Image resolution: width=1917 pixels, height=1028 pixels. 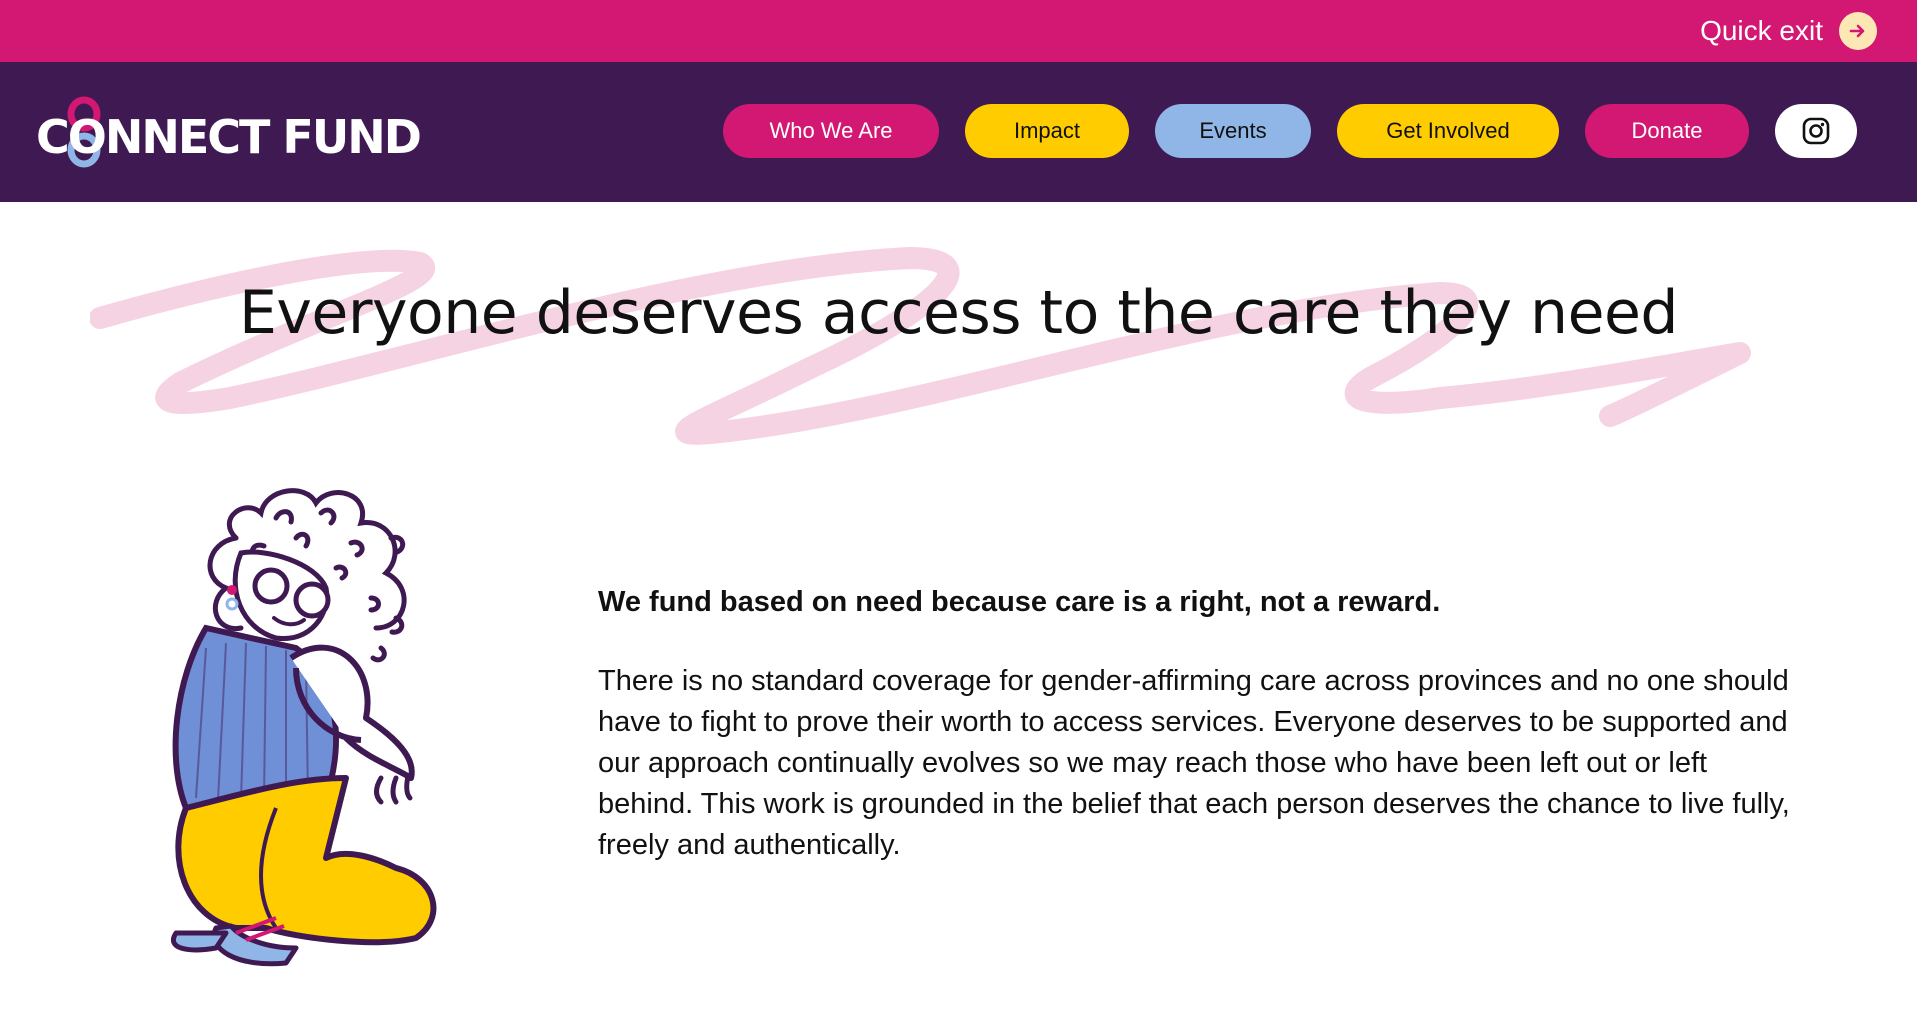 I want to click on quick-exit-label: Quick exit, so click(x=1761, y=30).